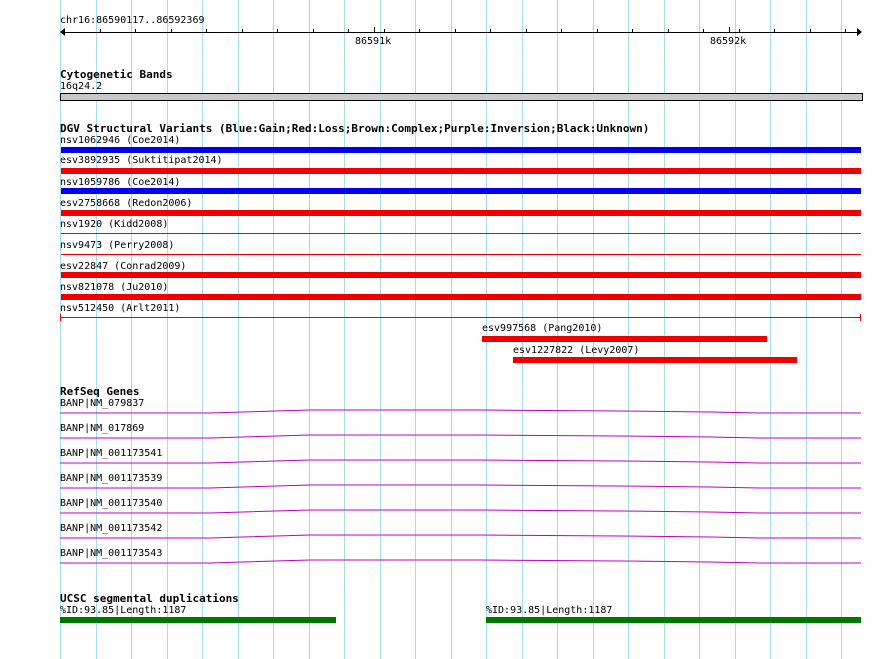 The image size is (890, 659). What do you see at coordinates (149, 598) in the screenshot?
I see `segdup-track-title: UCSC segmental duplications` at bounding box center [149, 598].